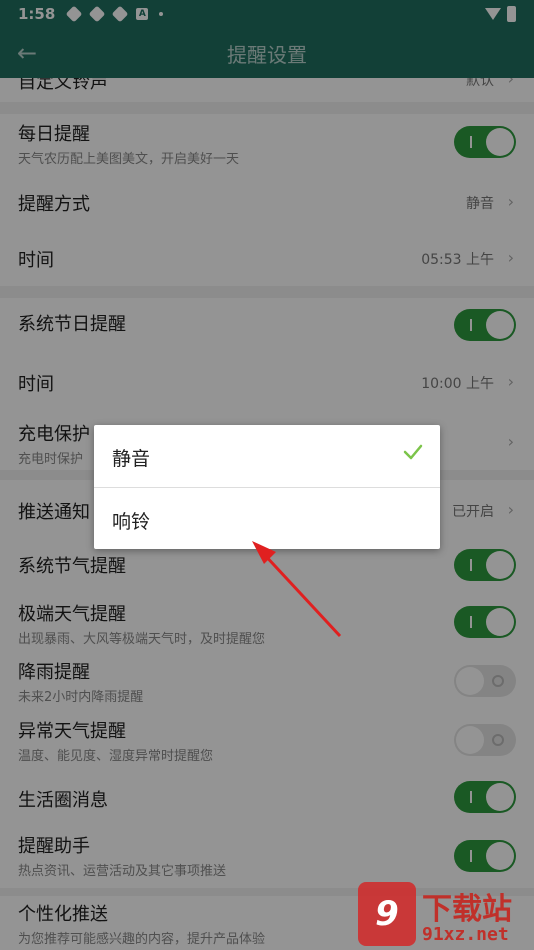 The height and width of the screenshot is (950, 534). What do you see at coordinates (297, 589) in the screenshot?
I see `red-annotation-arrow` at bounding box center [297, 589].